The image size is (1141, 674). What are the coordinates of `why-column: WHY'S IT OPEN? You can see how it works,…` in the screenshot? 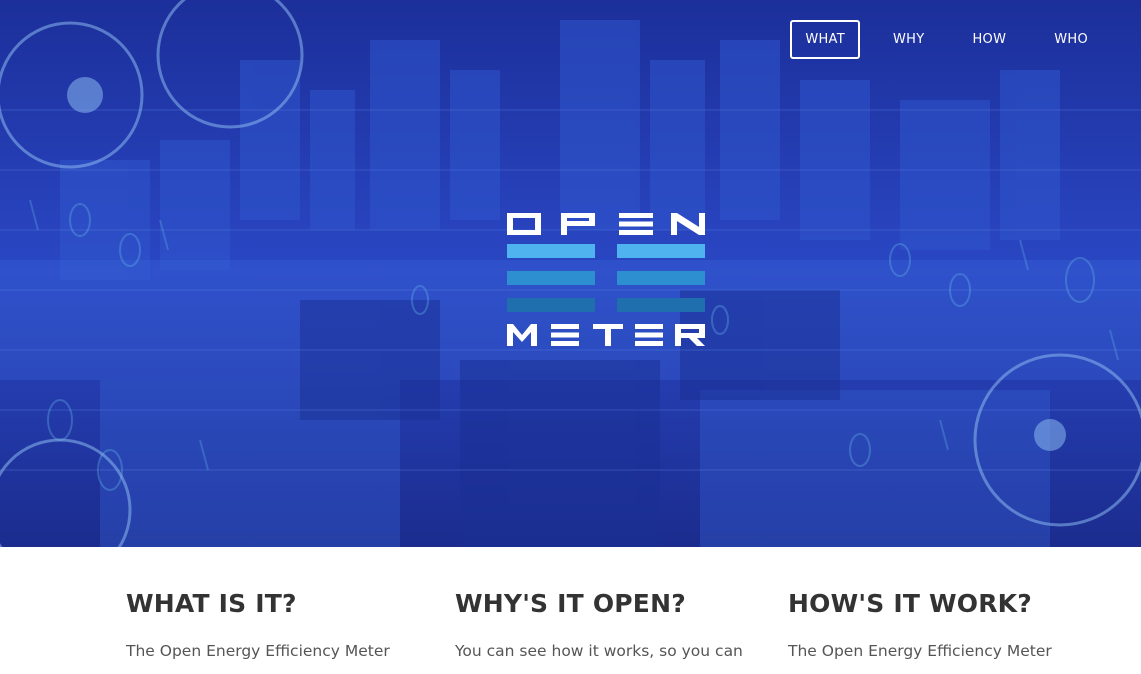 It's located at (599, 624).